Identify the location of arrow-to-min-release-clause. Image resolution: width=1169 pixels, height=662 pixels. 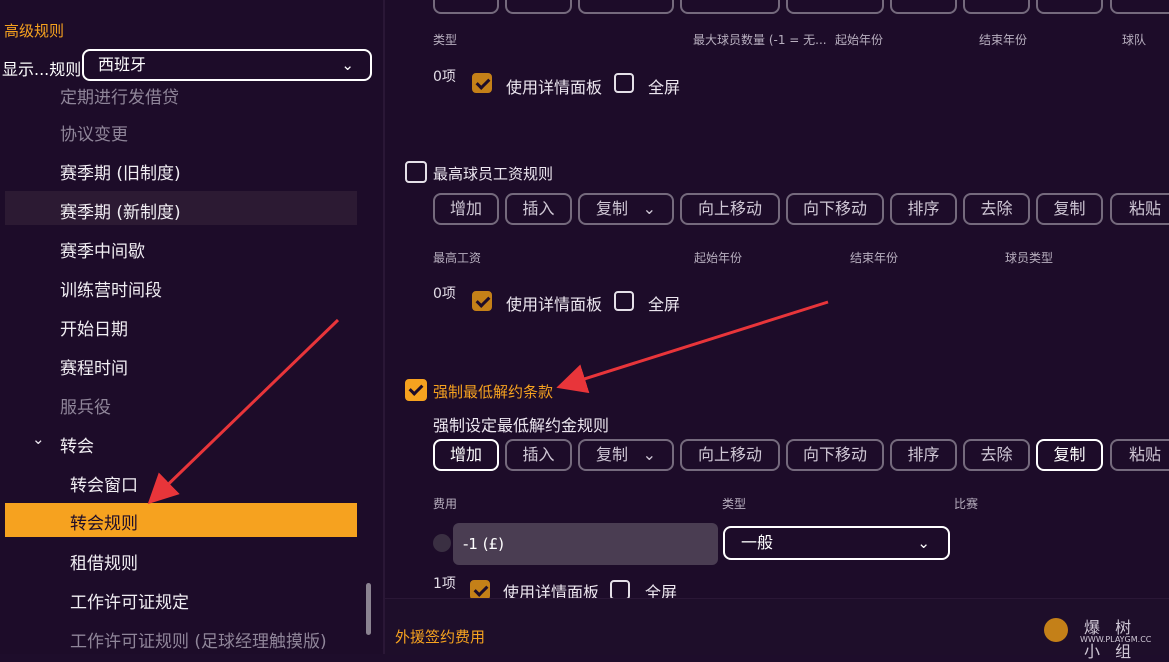
(692, 347).